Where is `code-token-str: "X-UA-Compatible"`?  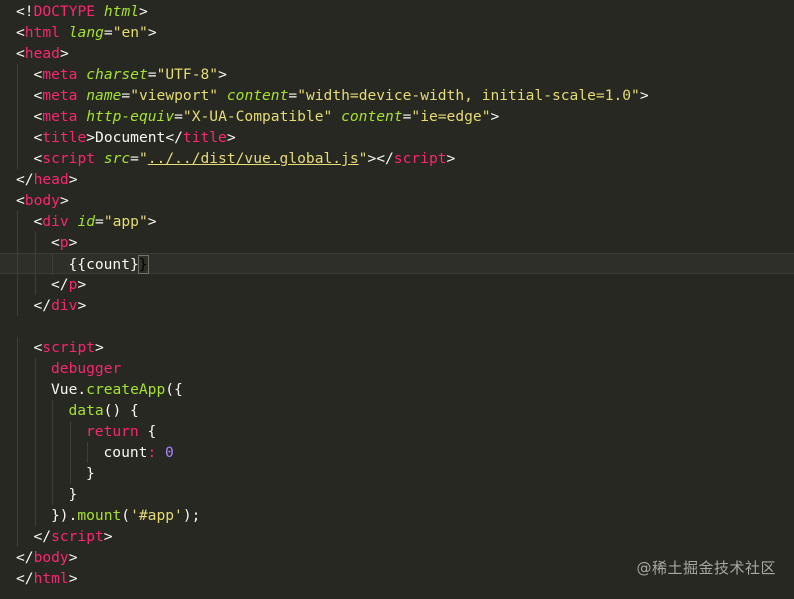 code-token-str: "X-UA-Compatible" is located at coordinates (257, 116).